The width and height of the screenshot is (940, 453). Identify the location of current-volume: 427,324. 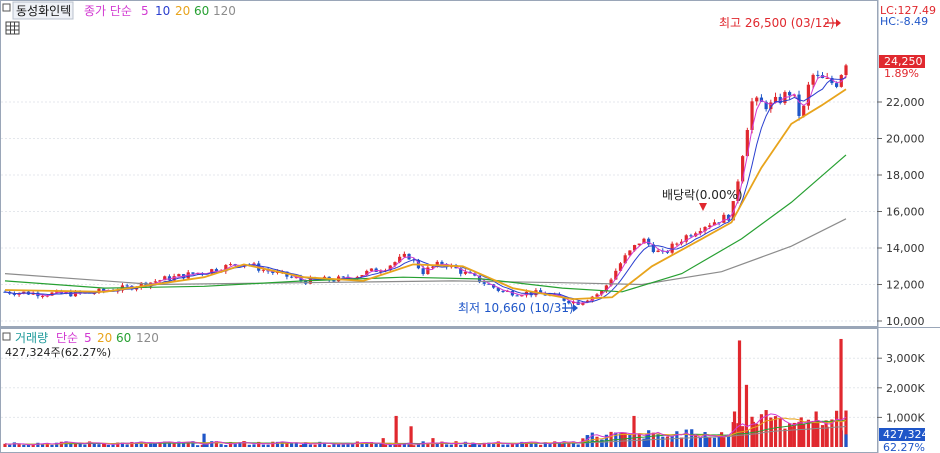
(906, 434).